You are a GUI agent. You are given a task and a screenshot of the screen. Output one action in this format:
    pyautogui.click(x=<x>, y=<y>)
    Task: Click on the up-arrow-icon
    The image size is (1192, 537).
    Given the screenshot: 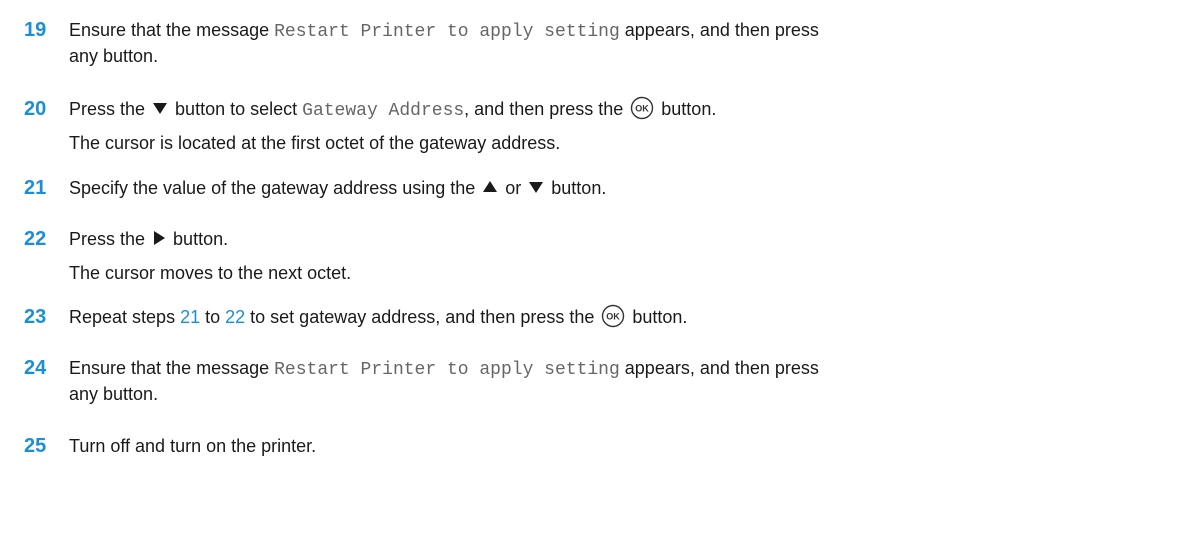 What is the action you would take?
    pyautogui.click(x=490, y=187)
    